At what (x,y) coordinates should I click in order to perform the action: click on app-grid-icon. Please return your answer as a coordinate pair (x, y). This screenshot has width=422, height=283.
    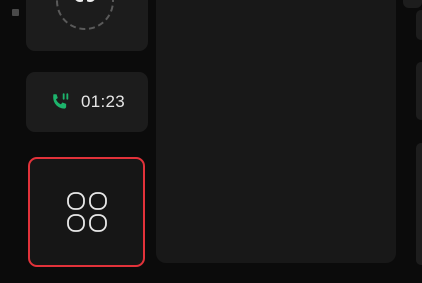
    Looking at the image, I should click on (86, 212).